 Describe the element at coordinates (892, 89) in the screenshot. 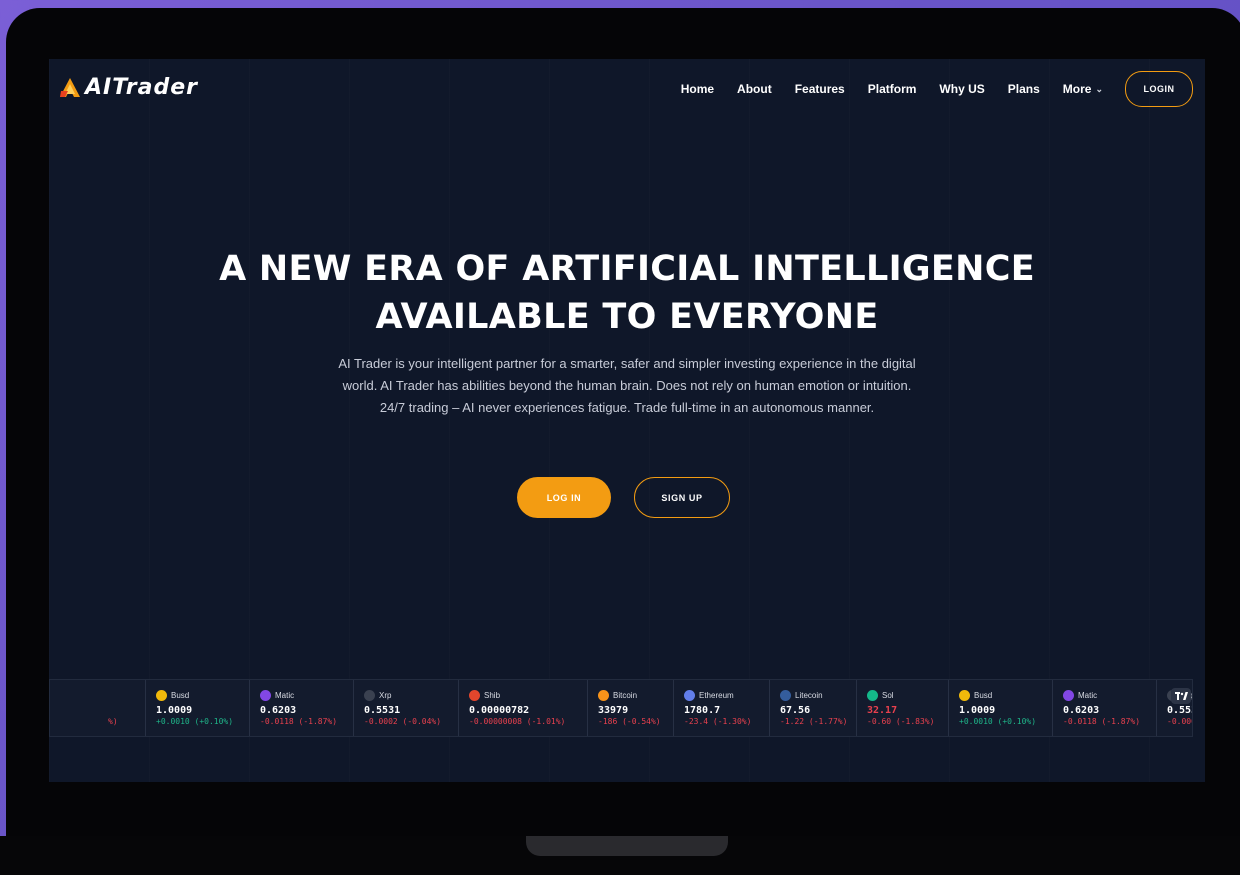

I see `nav-platform: Platform` at that location.